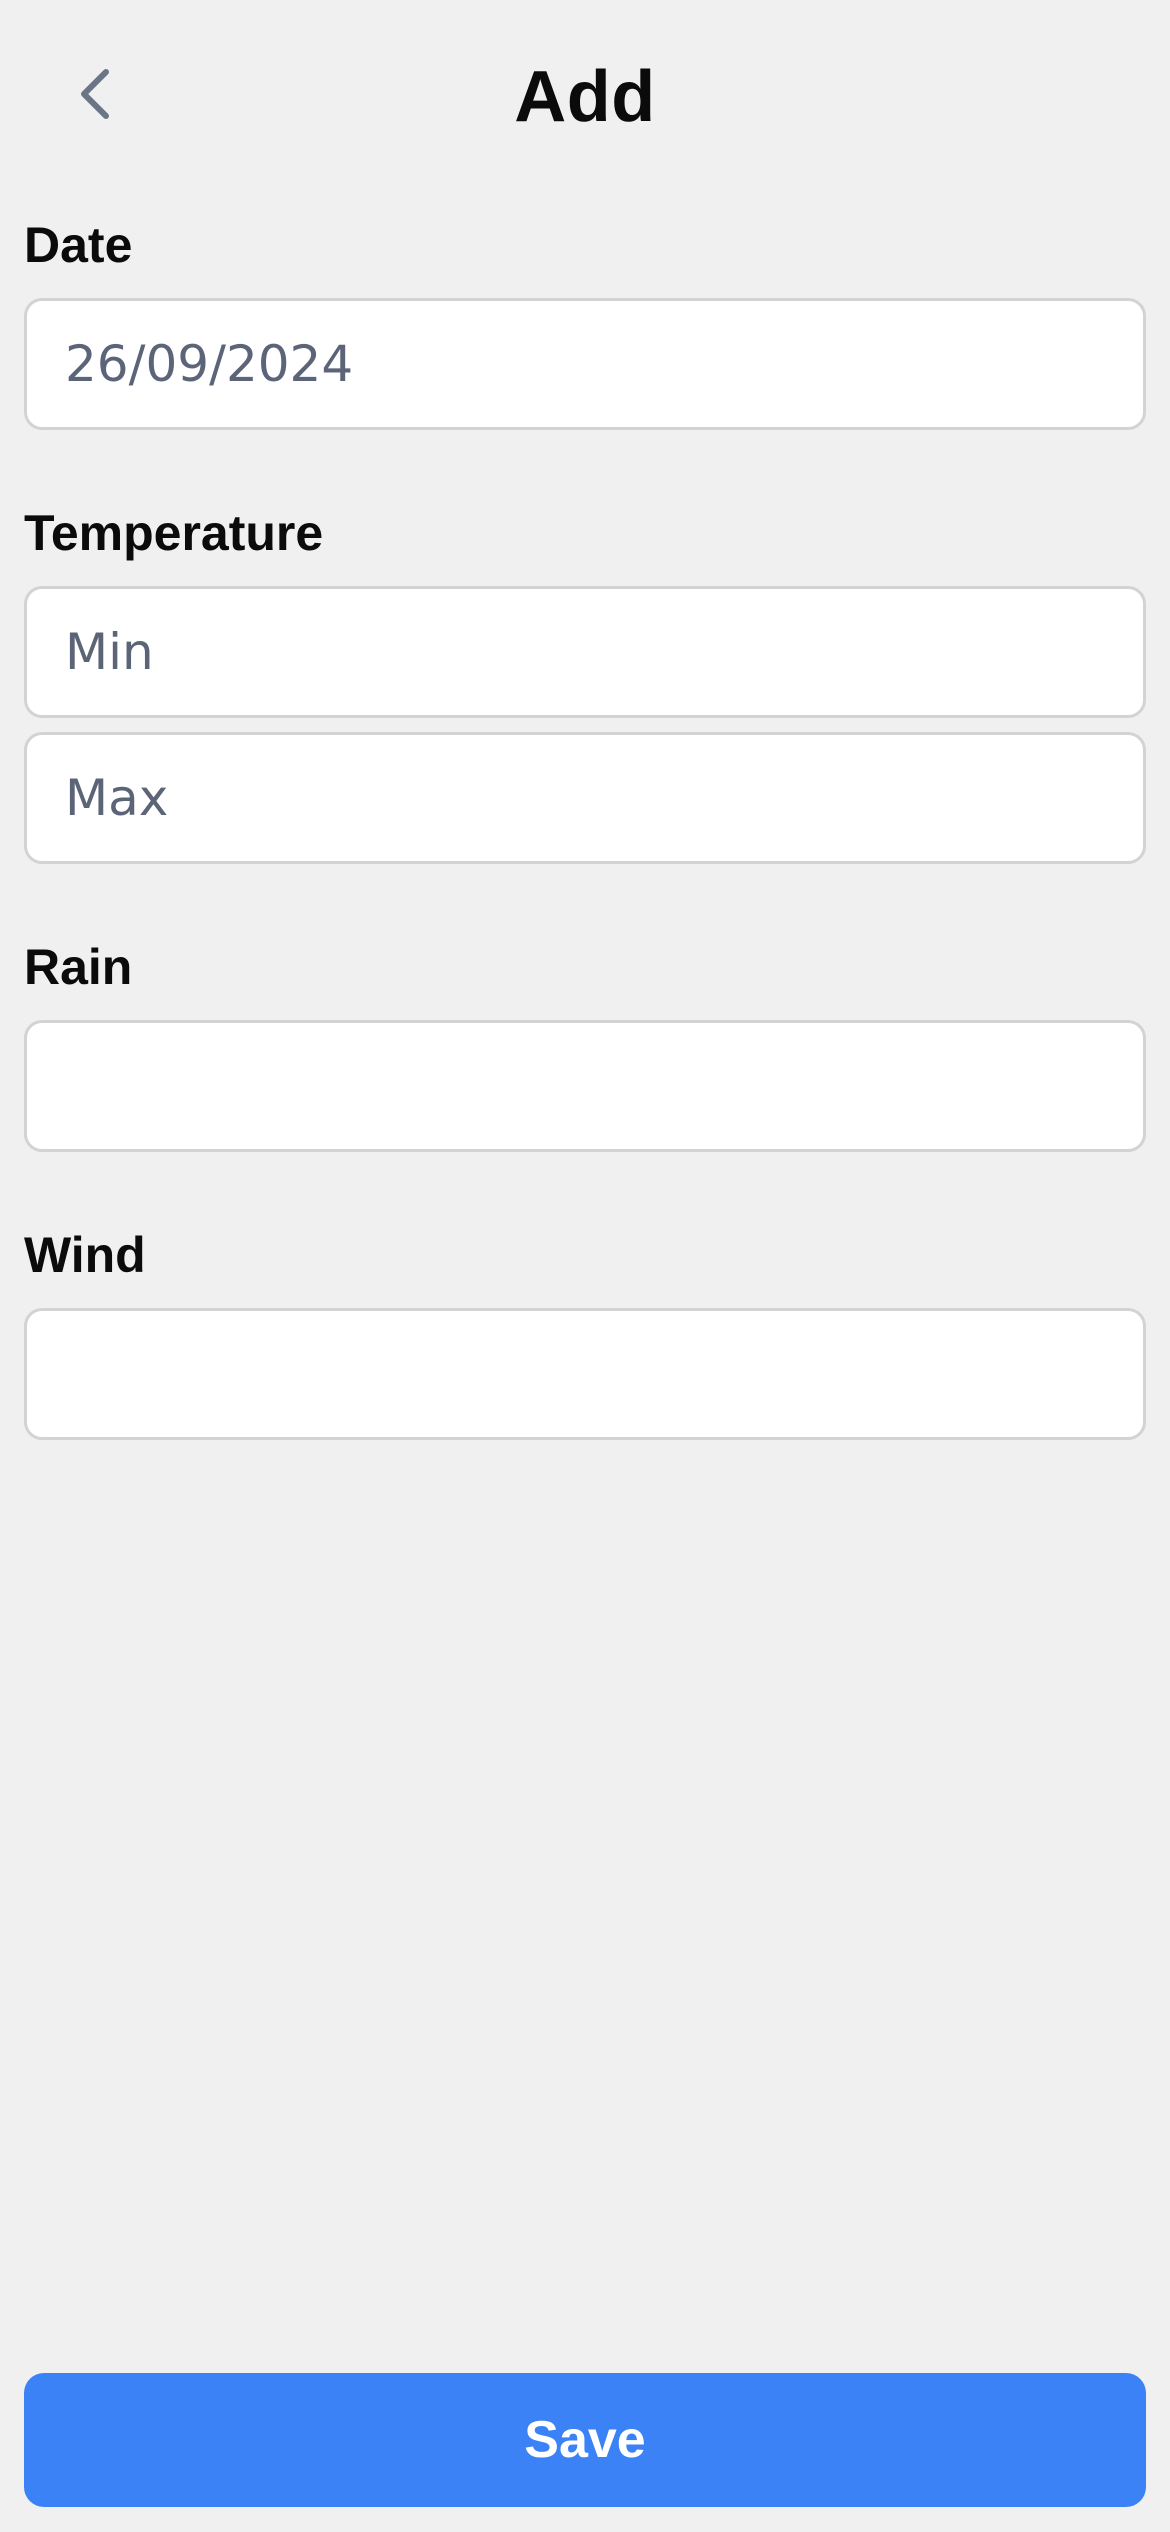 This screenshot has width=1170, height=2532. Describe the element at coordinates (78, 967) in the screenshot. I see `rain-label: Rain` at that location.